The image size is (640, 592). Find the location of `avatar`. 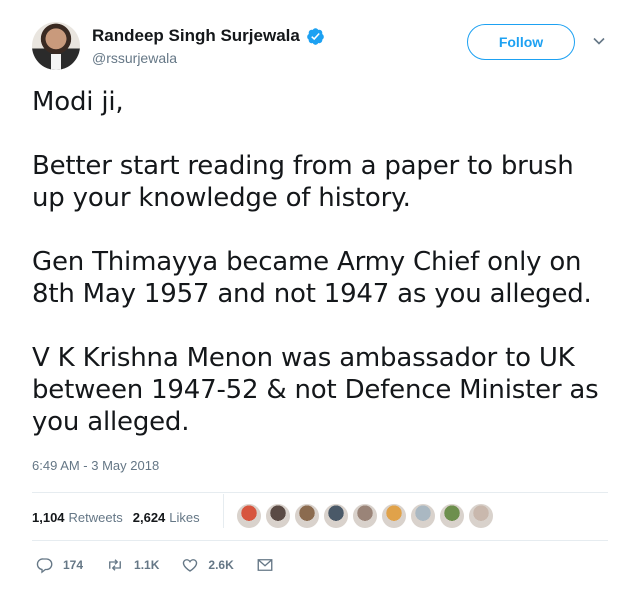

avatar is located at coordinates (56, 46).